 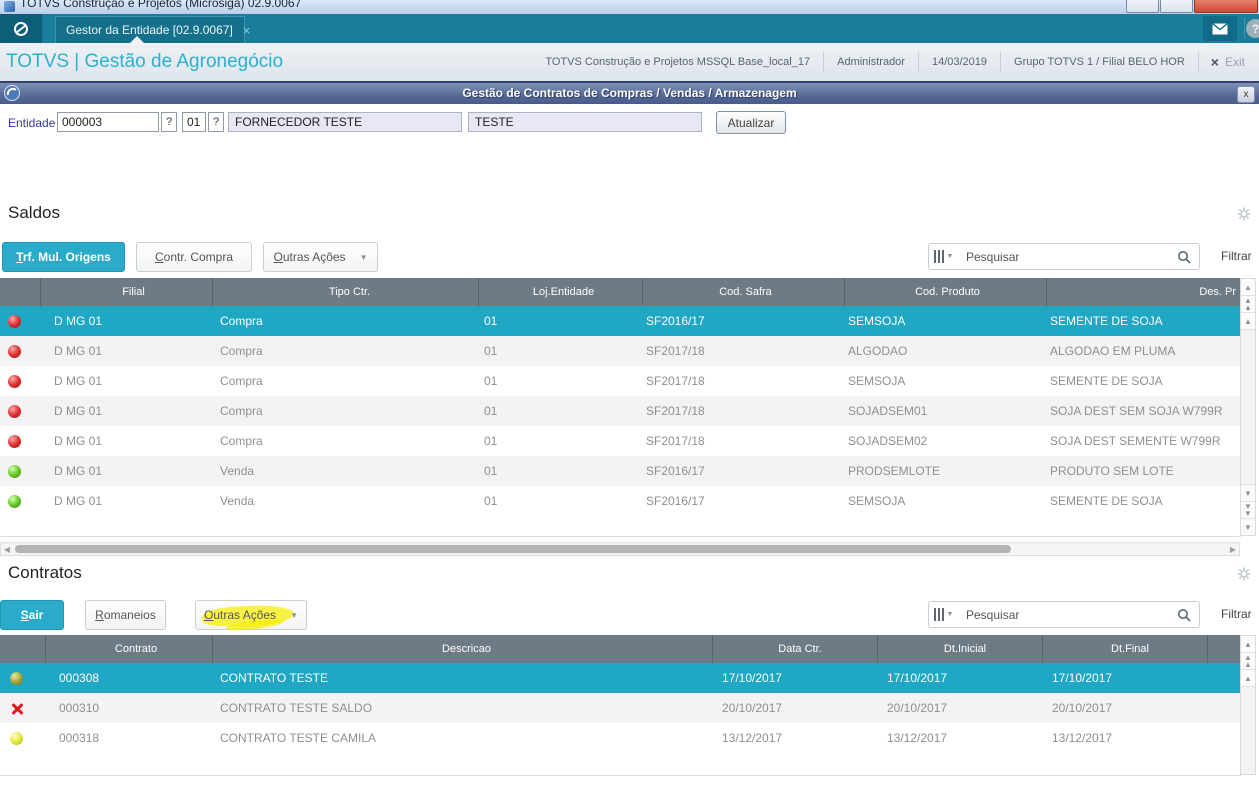 I want to click on mail-button, so click(x=1220, y=28).